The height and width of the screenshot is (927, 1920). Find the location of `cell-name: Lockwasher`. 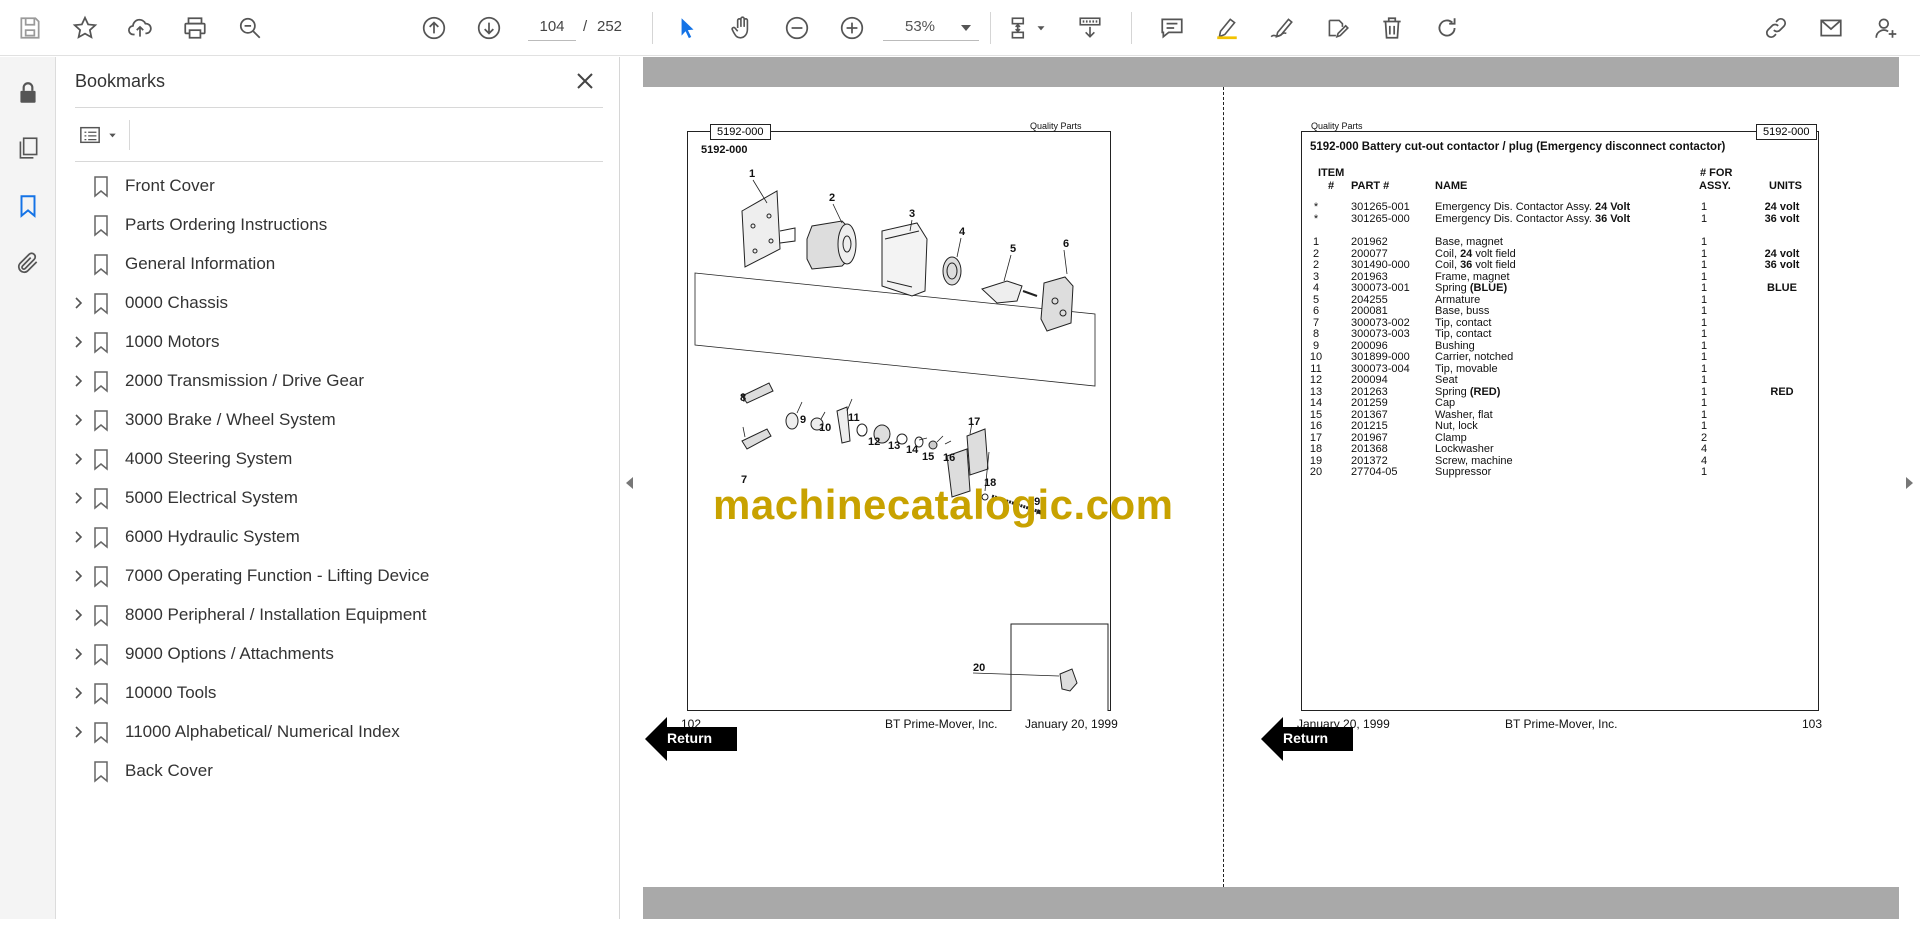

cell-name: Lockwasher is located at coordinates (1464, 449).